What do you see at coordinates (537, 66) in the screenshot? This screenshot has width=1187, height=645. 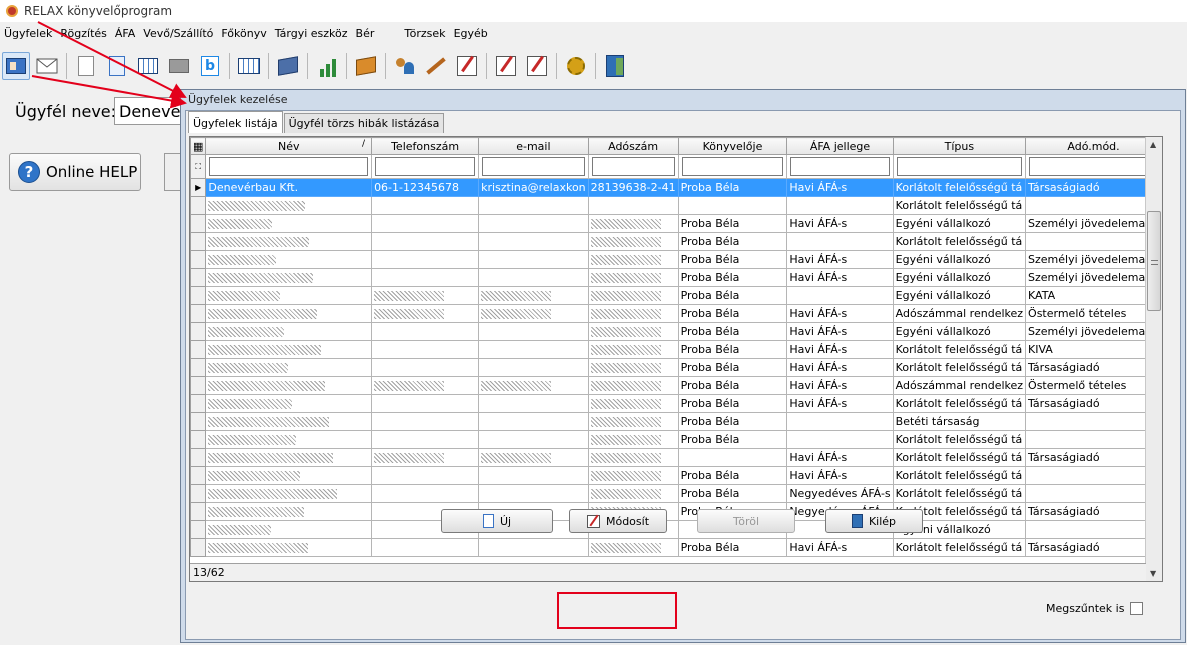 I see `pen-list-icon` at bounding box center [537, 66].